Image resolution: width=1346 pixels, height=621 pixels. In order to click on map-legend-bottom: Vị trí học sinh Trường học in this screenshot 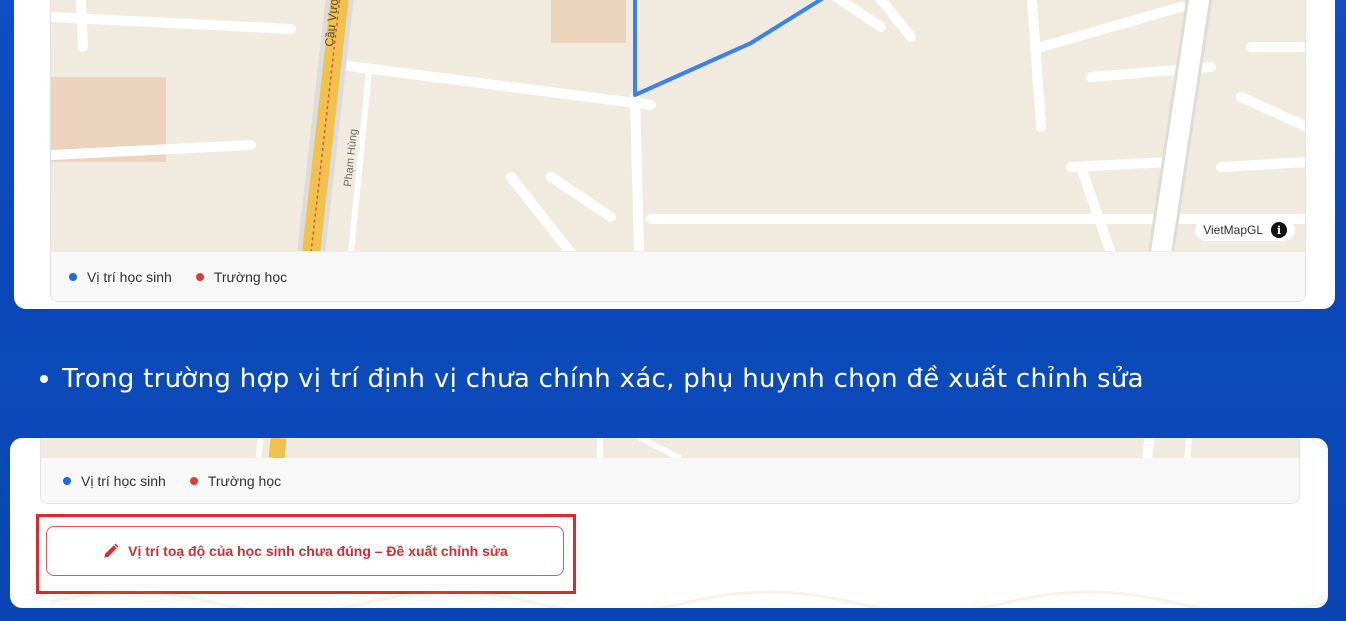, I will do `click(670, 480)`.